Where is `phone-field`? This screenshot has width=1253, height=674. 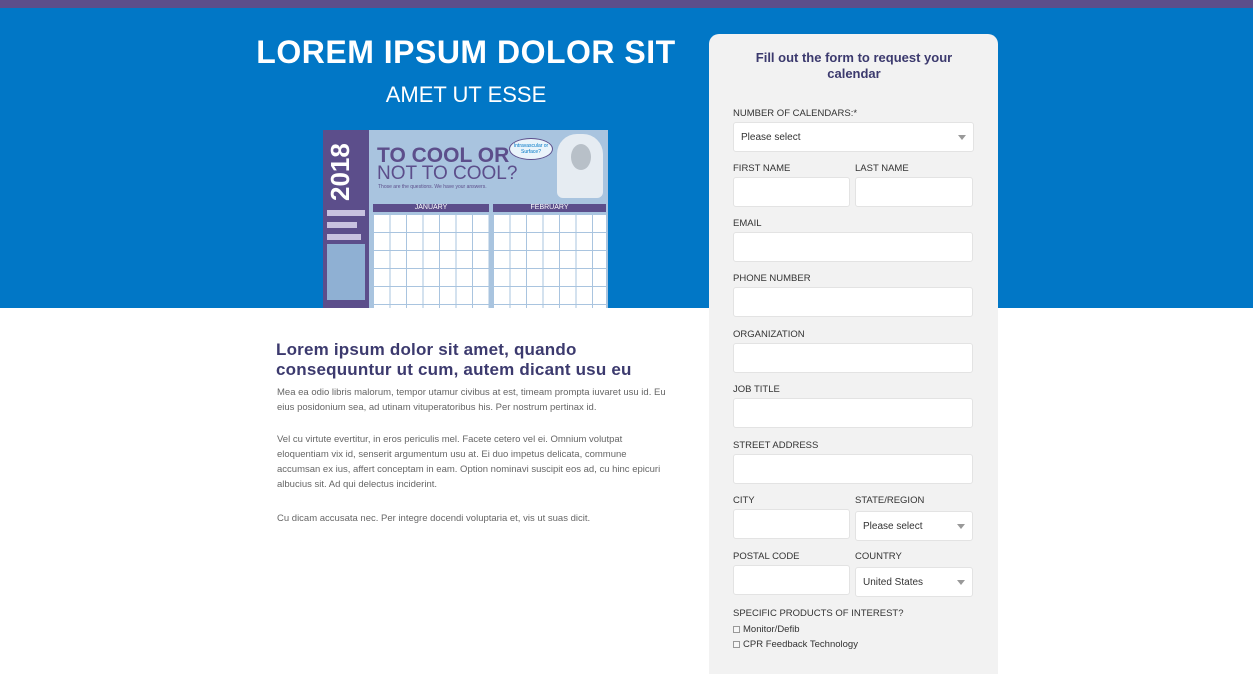
phone-field is located at coordinates (853, 302).